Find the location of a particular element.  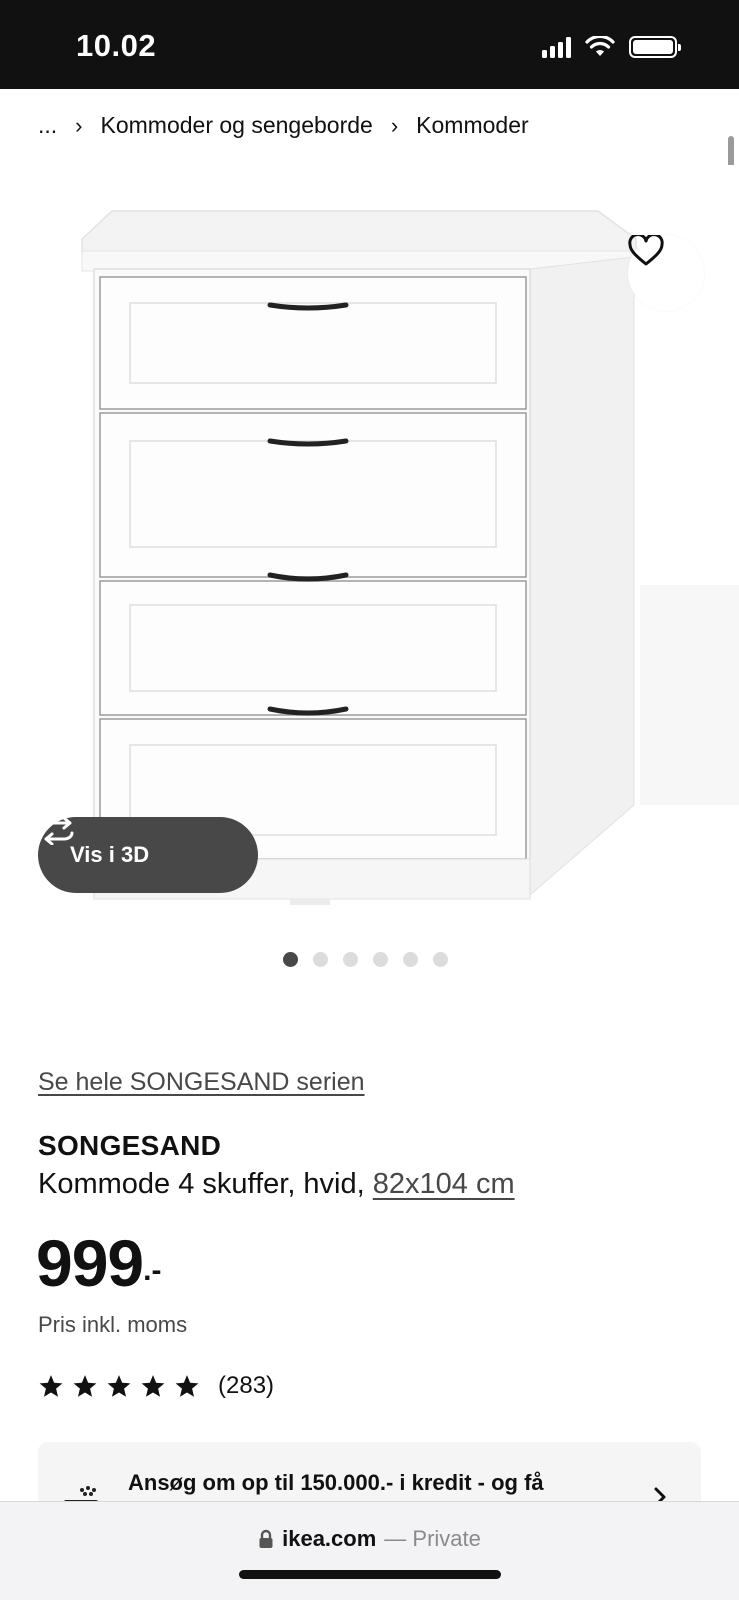

series-link: Se hele SONGESAND serien is located at coordinates (201, 1082).